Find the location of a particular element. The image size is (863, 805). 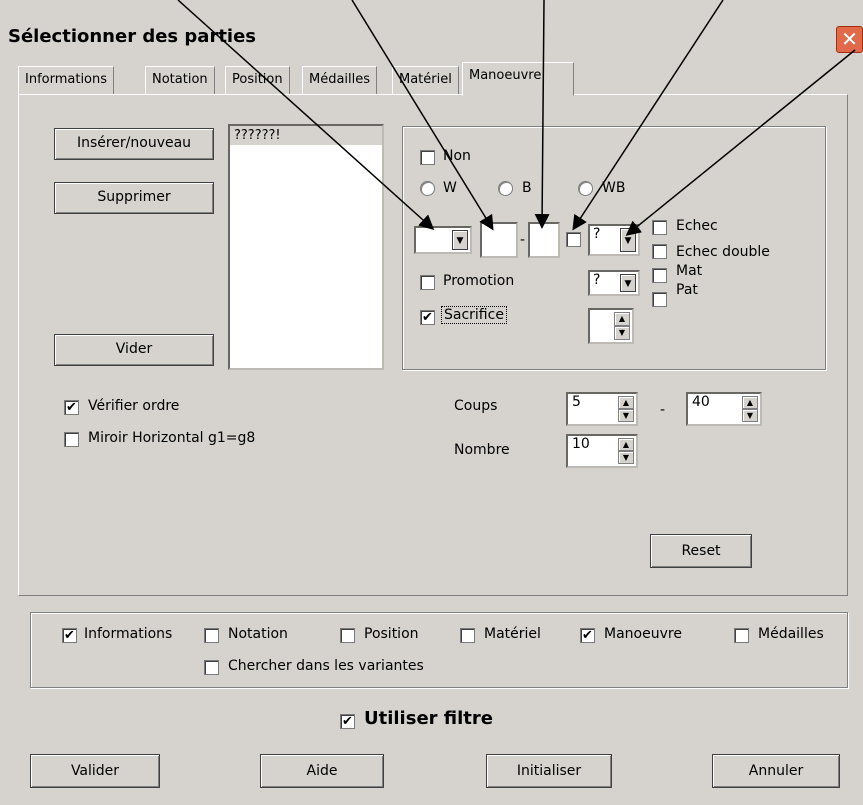

filter-position-label: Position is located at coordinates (391, 634).